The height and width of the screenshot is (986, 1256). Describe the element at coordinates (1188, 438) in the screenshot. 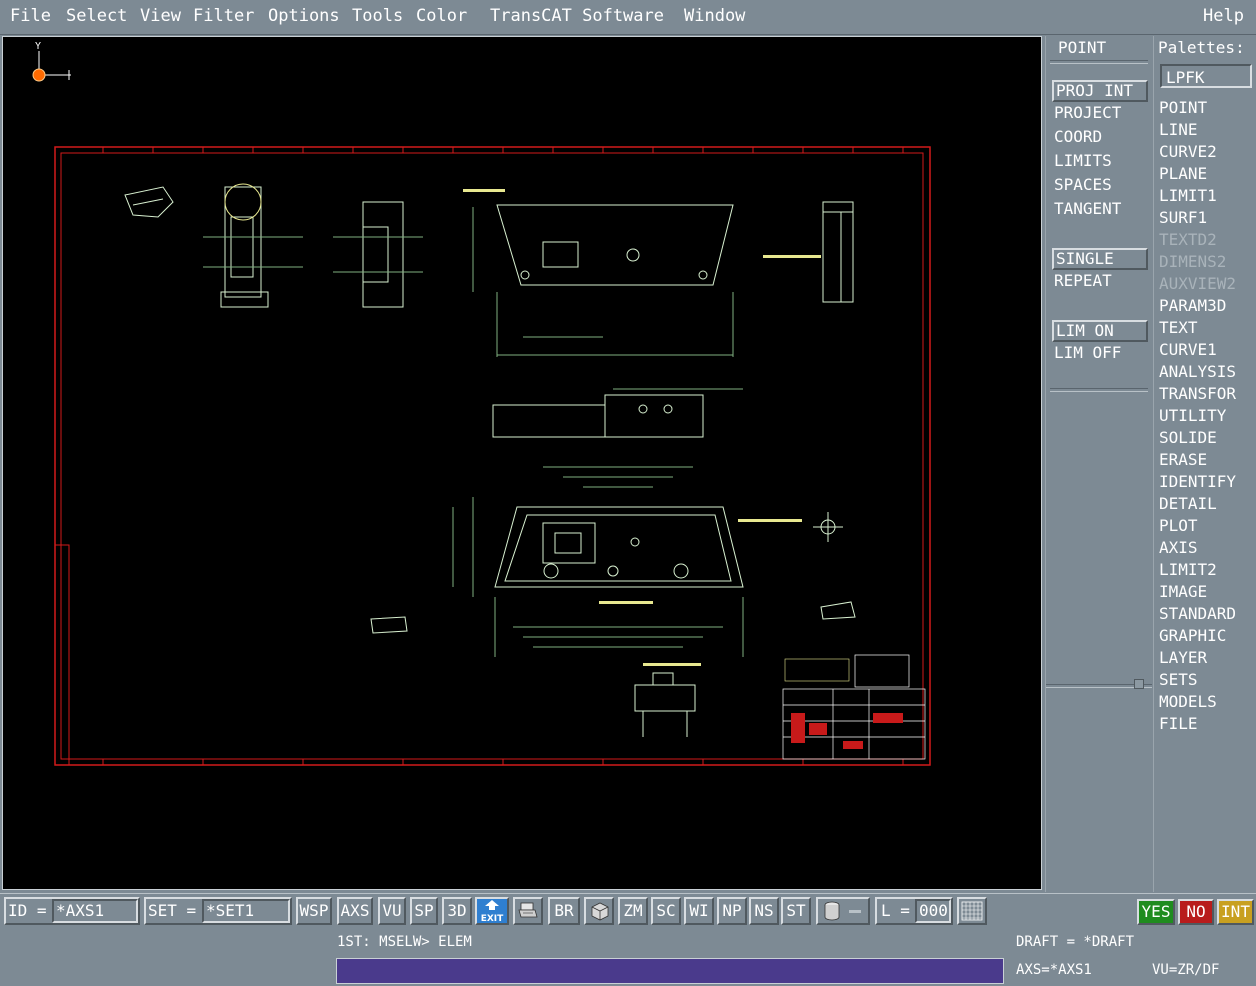

I see `palette-item-solide: SOLIDE` at that location.